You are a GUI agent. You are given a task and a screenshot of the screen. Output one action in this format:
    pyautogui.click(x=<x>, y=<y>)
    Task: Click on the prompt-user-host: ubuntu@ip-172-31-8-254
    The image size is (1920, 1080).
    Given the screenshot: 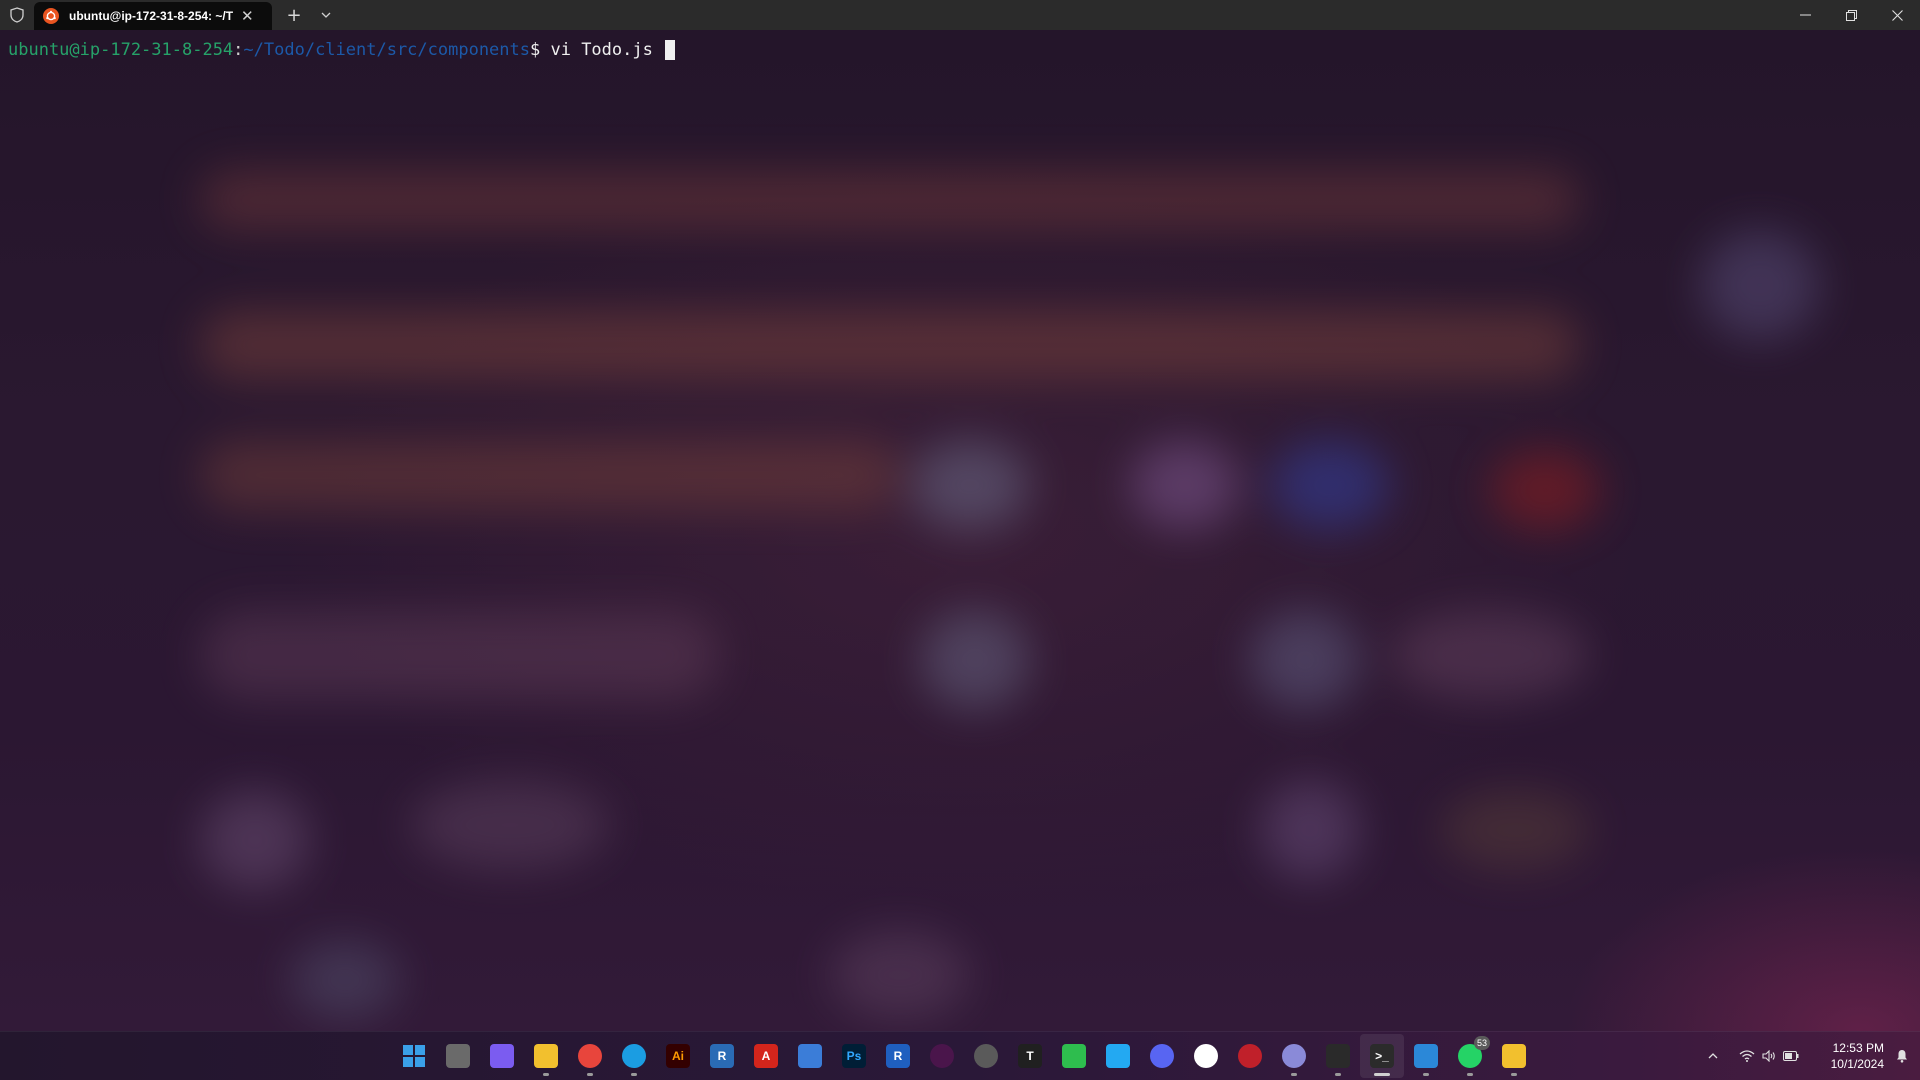 What is the action you would take?
    pyautogui.click(x=121, y=50)
    